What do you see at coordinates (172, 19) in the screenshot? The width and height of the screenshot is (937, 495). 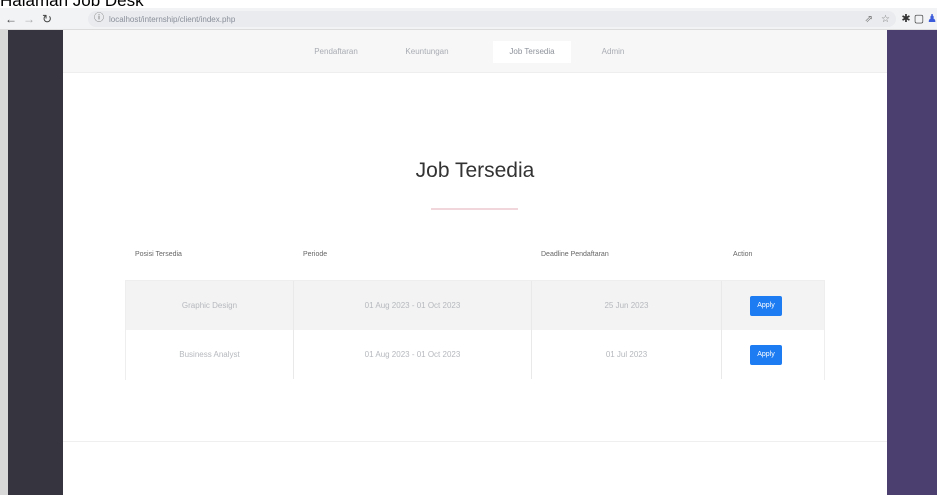 I see `url-text: localhost/internship/client/index.php` at bounding box center [172, 19].